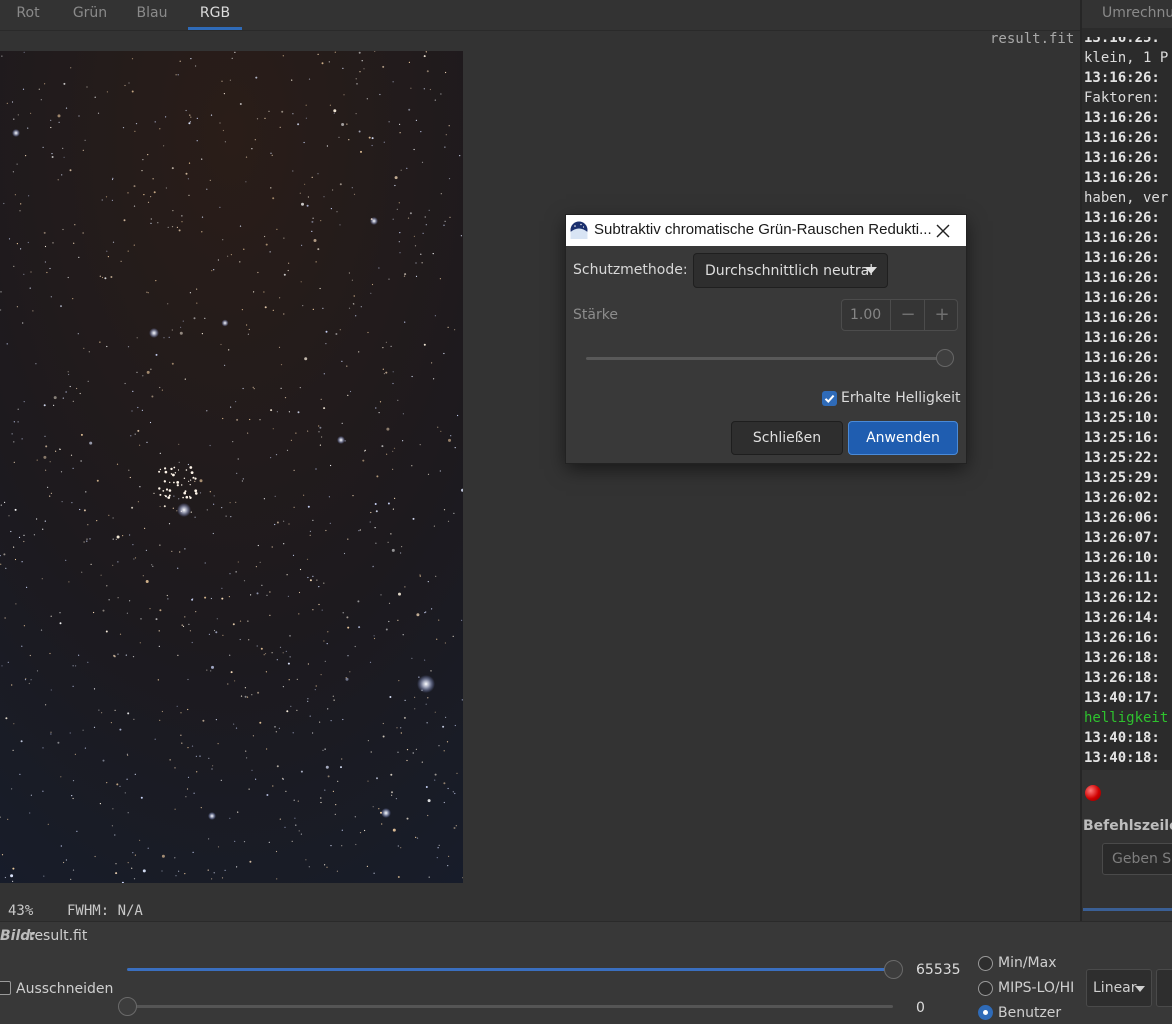  What do you see at coordinates (1122, 498) in the screenshot?
I see `console-log-line: 13:26:02:` at bounding box center [1122, 498].